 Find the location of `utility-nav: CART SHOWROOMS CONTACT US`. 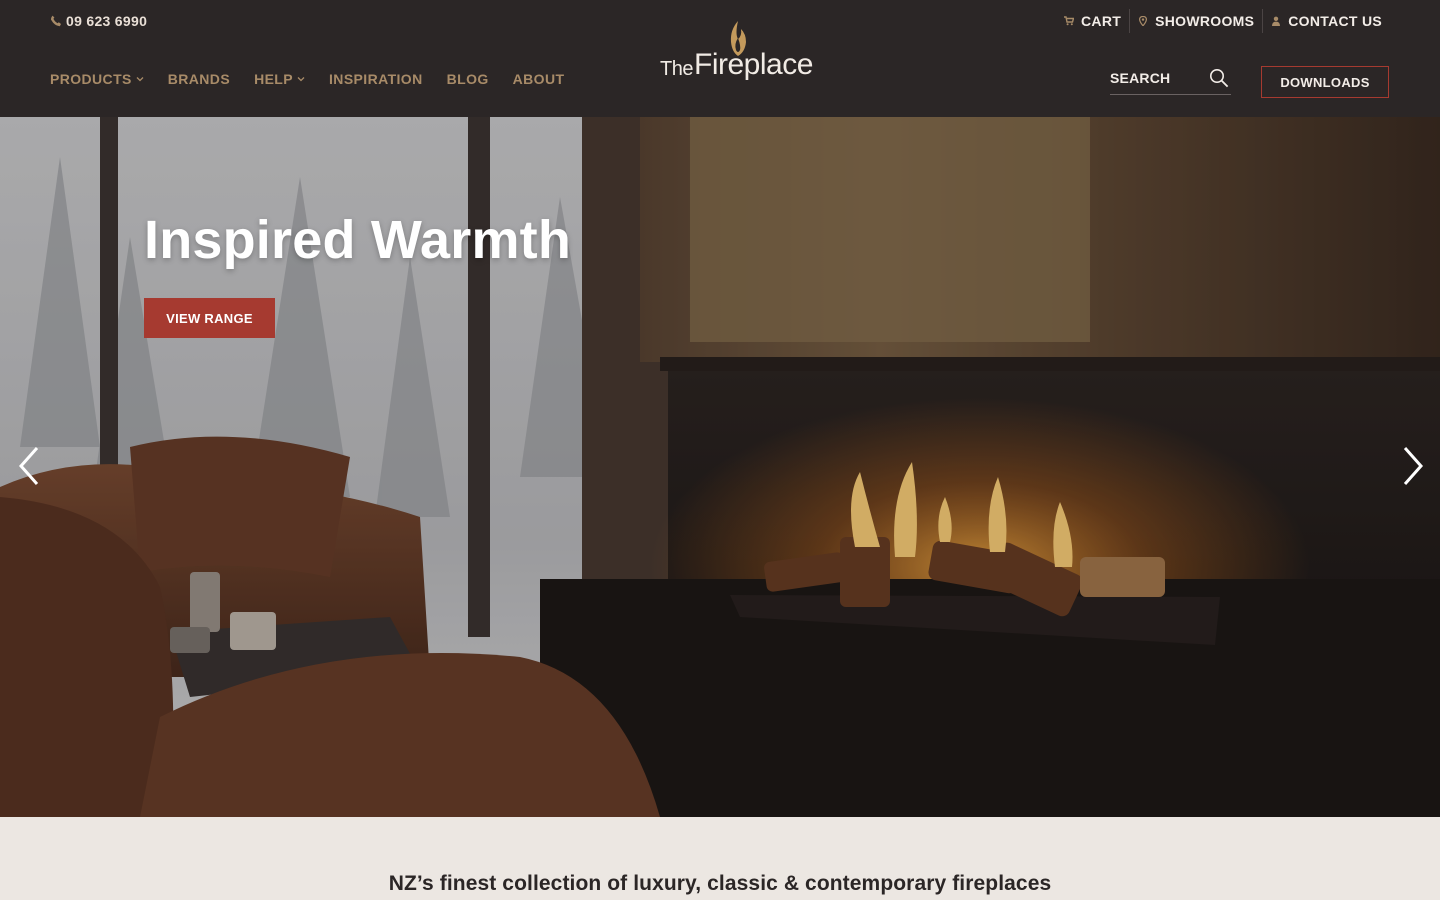

utility-nav: CART SHOWROOMS CONTACT US is located at coordinates (1223, 21).